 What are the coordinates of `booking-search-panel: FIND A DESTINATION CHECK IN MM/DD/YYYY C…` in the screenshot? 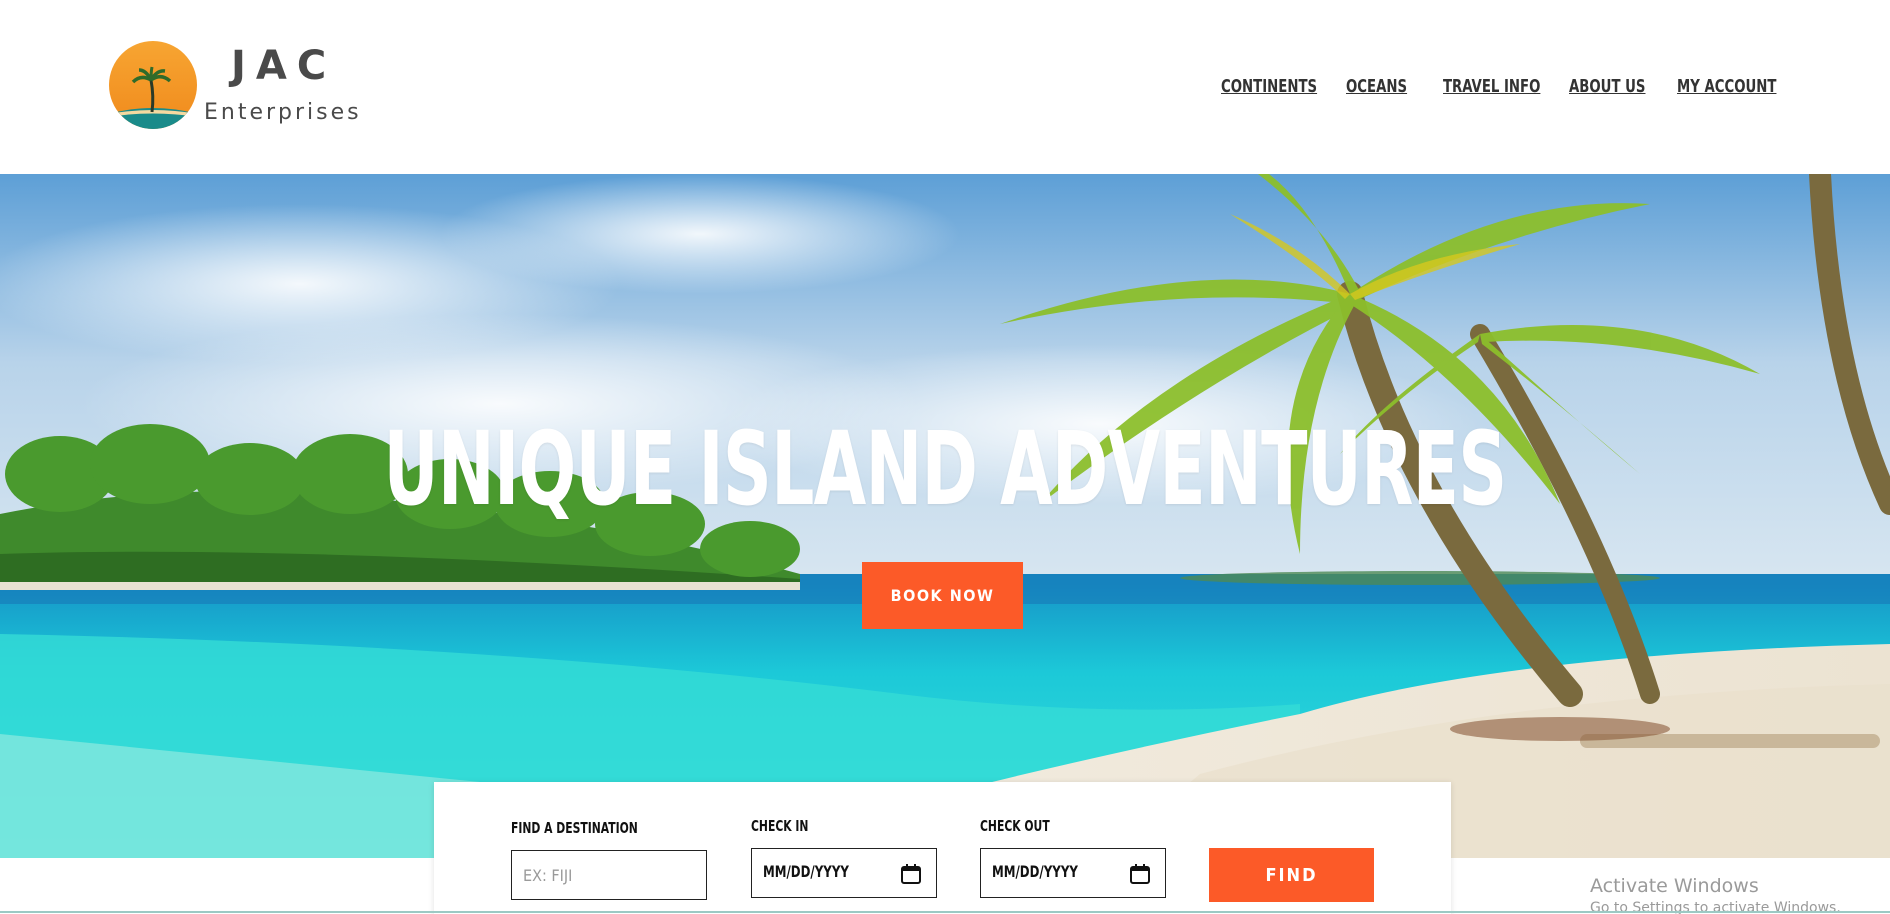 It's located at (942, 848).